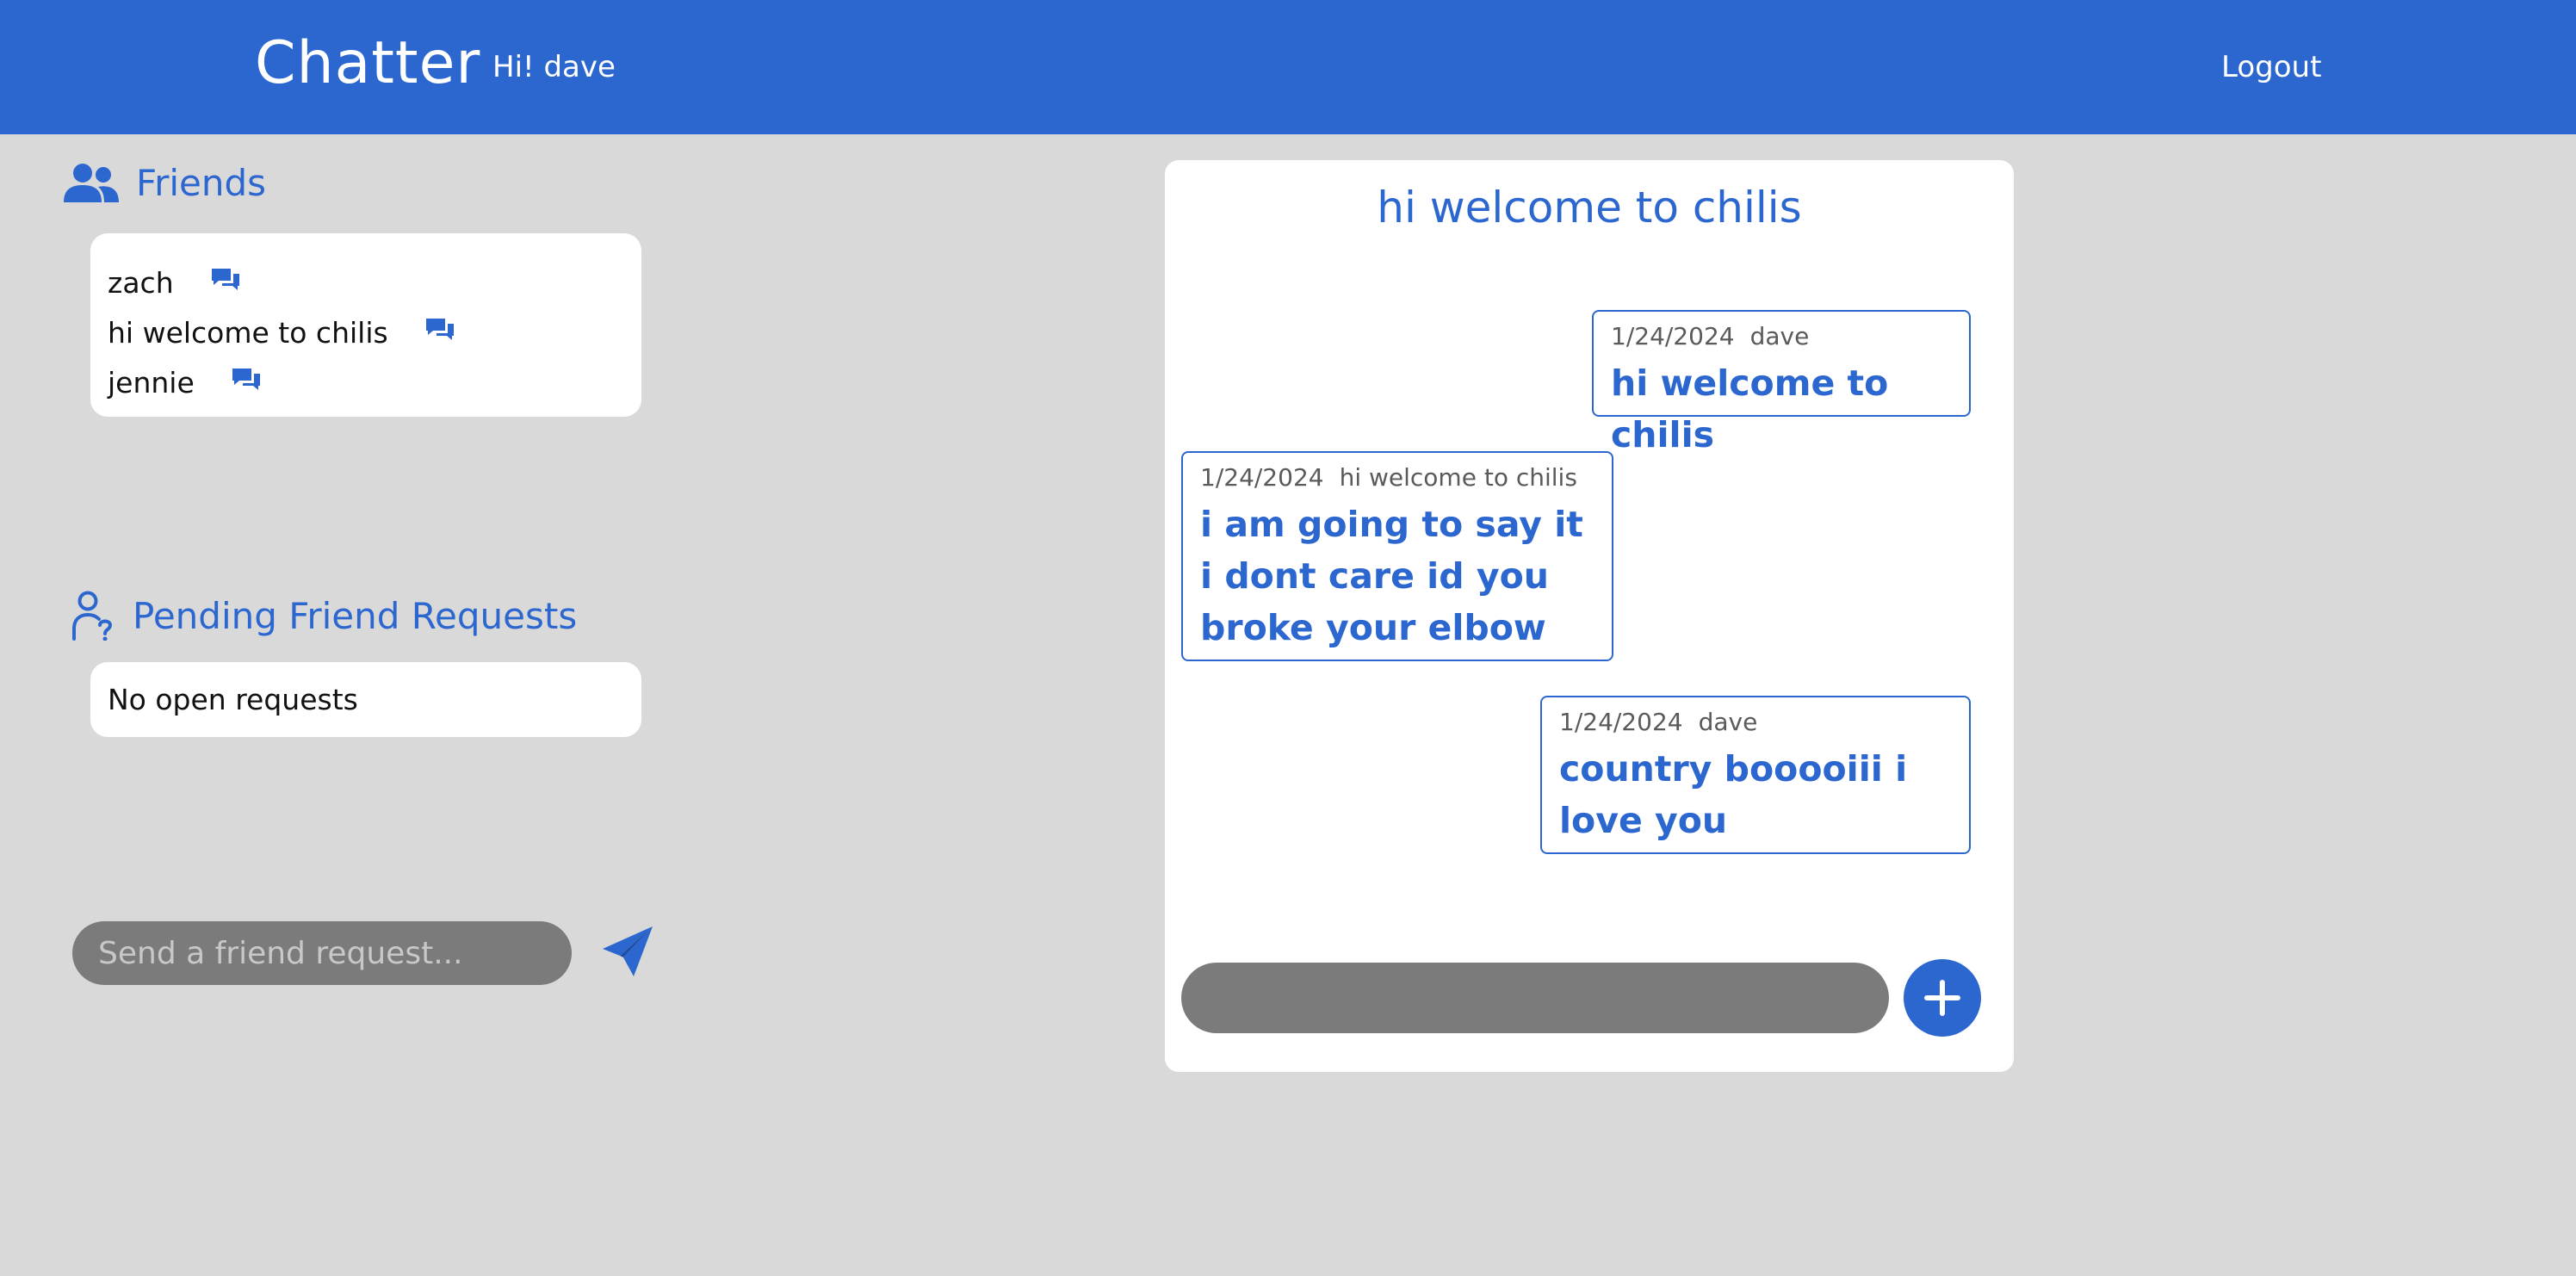 The width and height of the screenshot is (2576, 1276). I want to click on send-request-button, so click(627, 951).